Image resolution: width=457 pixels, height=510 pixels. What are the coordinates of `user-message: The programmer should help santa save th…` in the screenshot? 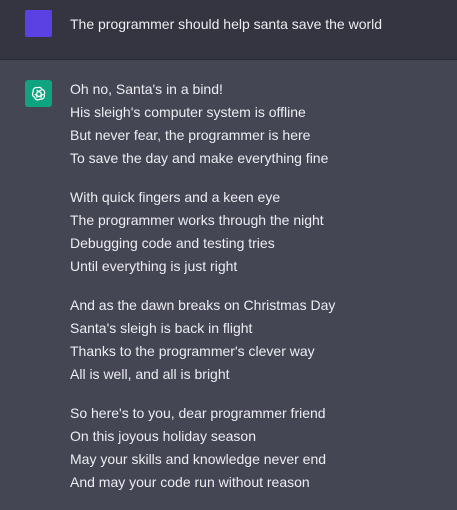 It's located at (228, 30).